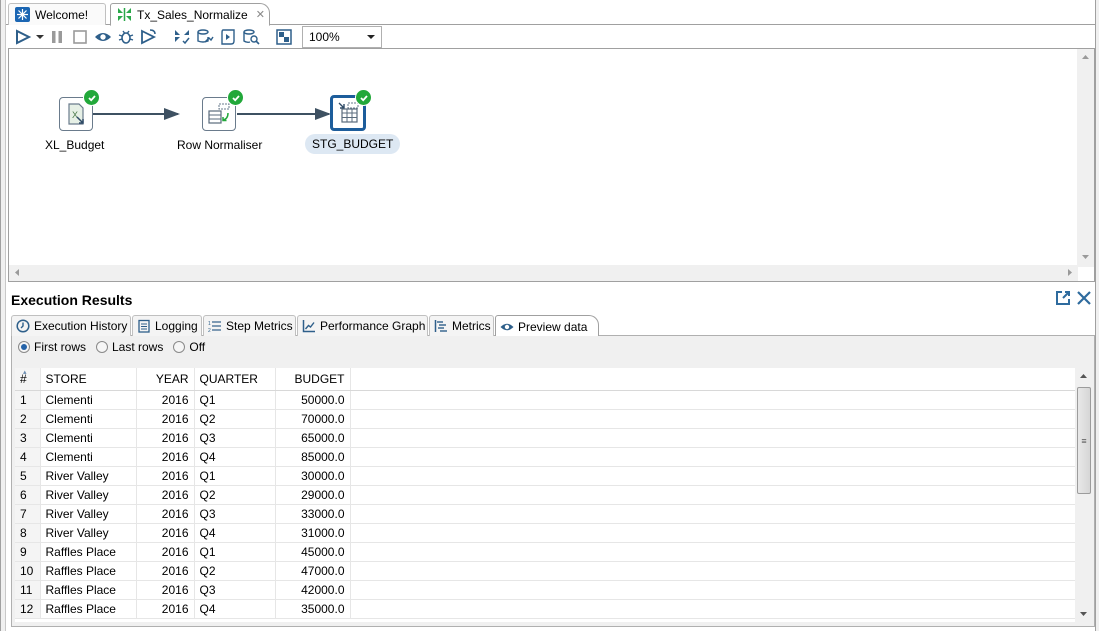 The height and width of the screenshot is (631, 1099). I want to click on hop-row-normaliser-to-stg-budget, so click(284, 114).